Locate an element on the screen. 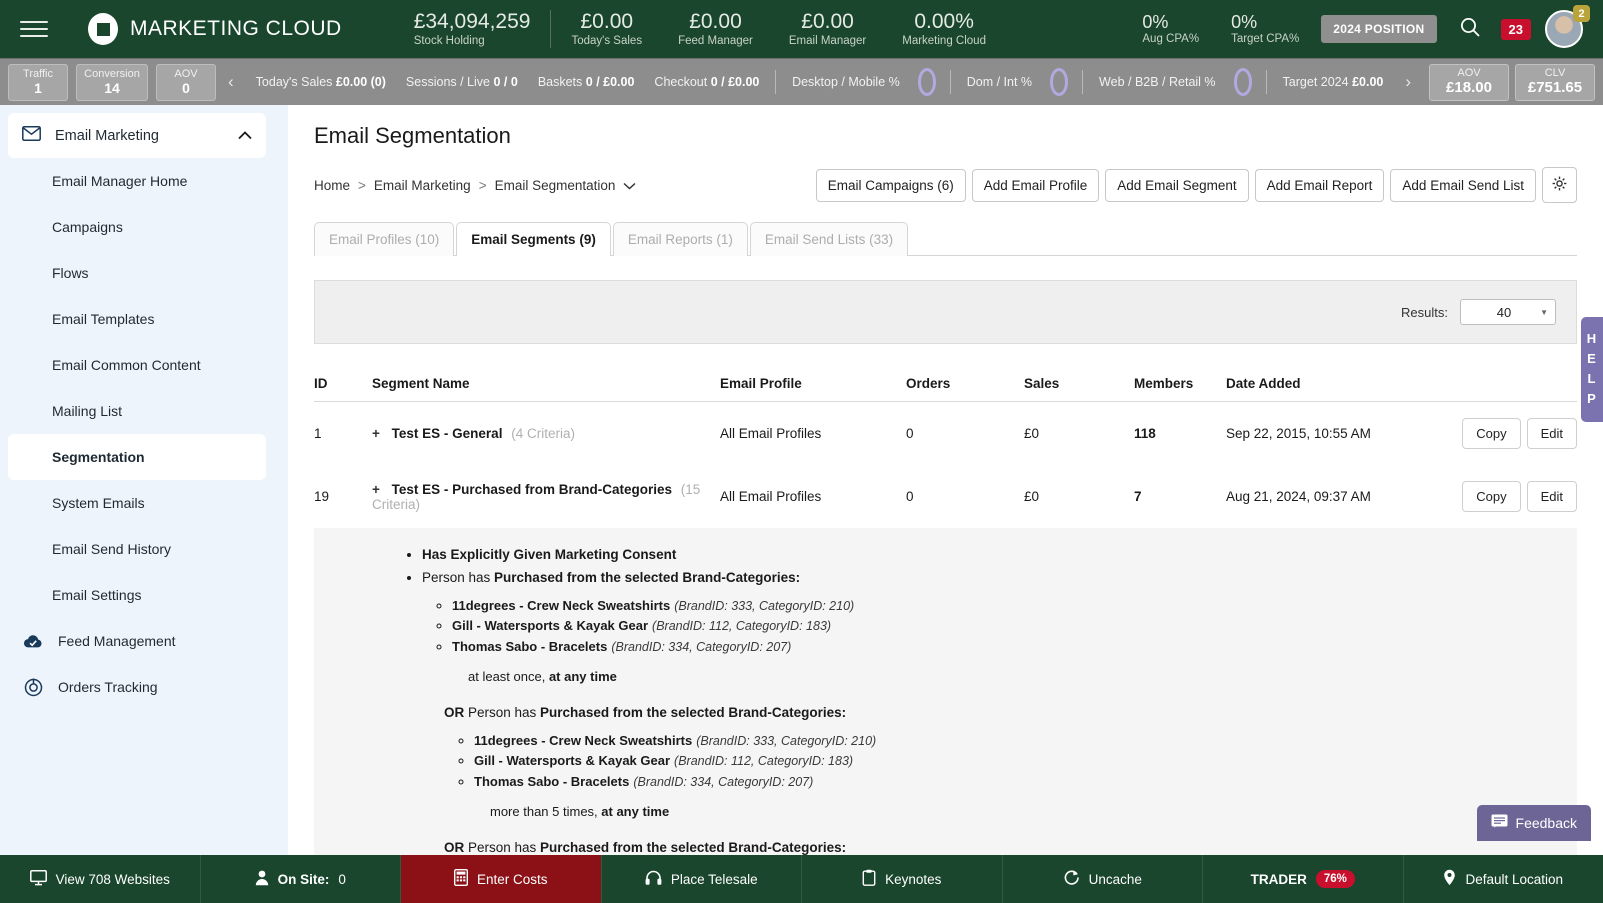 The width and height of the screenshot is (1603, 903). headset-icon is located at coordinates (653, 879).